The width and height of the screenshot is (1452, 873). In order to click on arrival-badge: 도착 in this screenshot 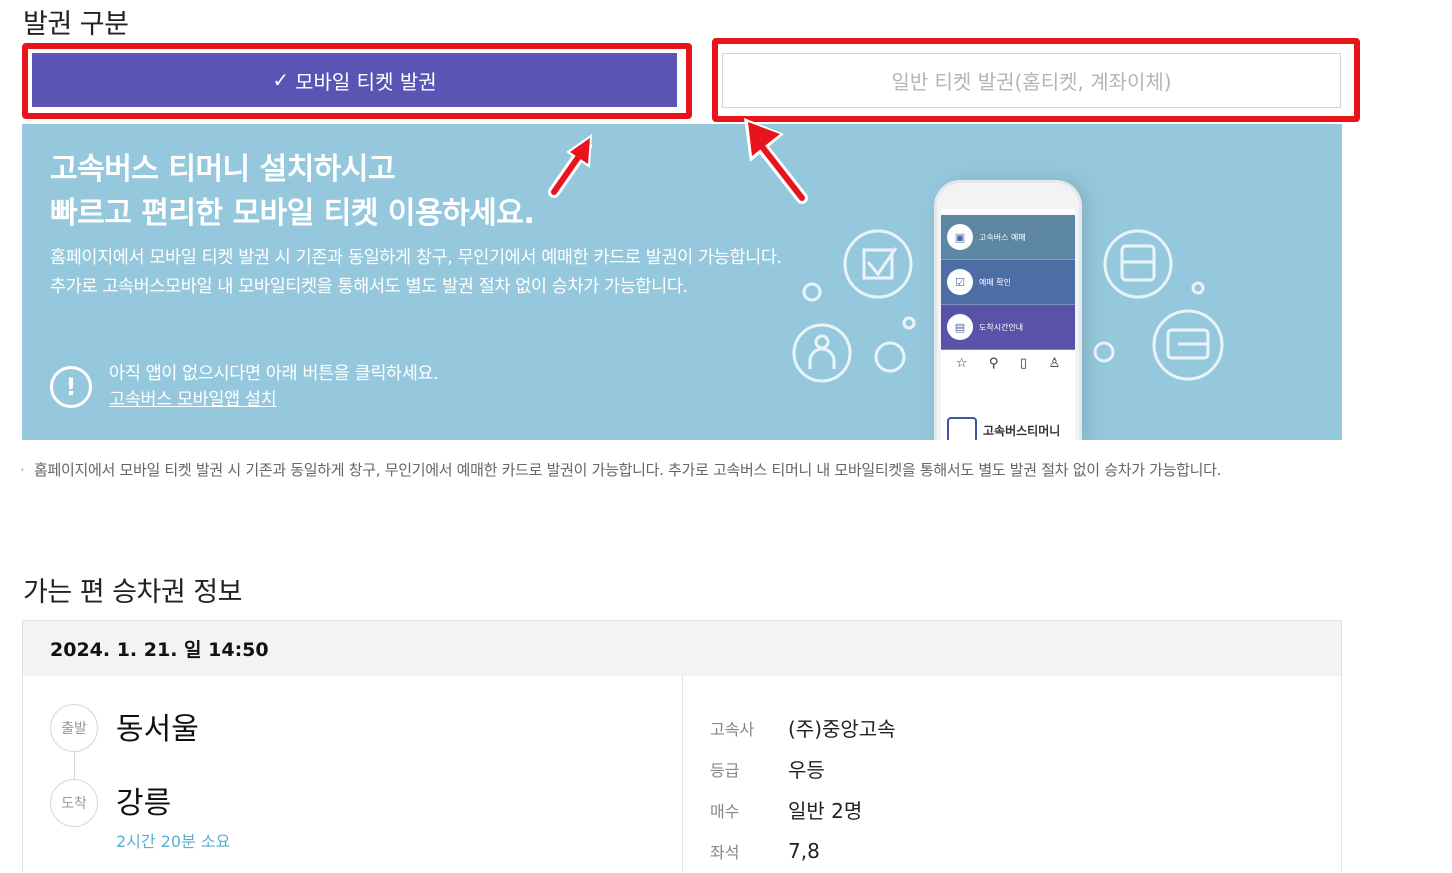, I will do `click(74, 803)`.